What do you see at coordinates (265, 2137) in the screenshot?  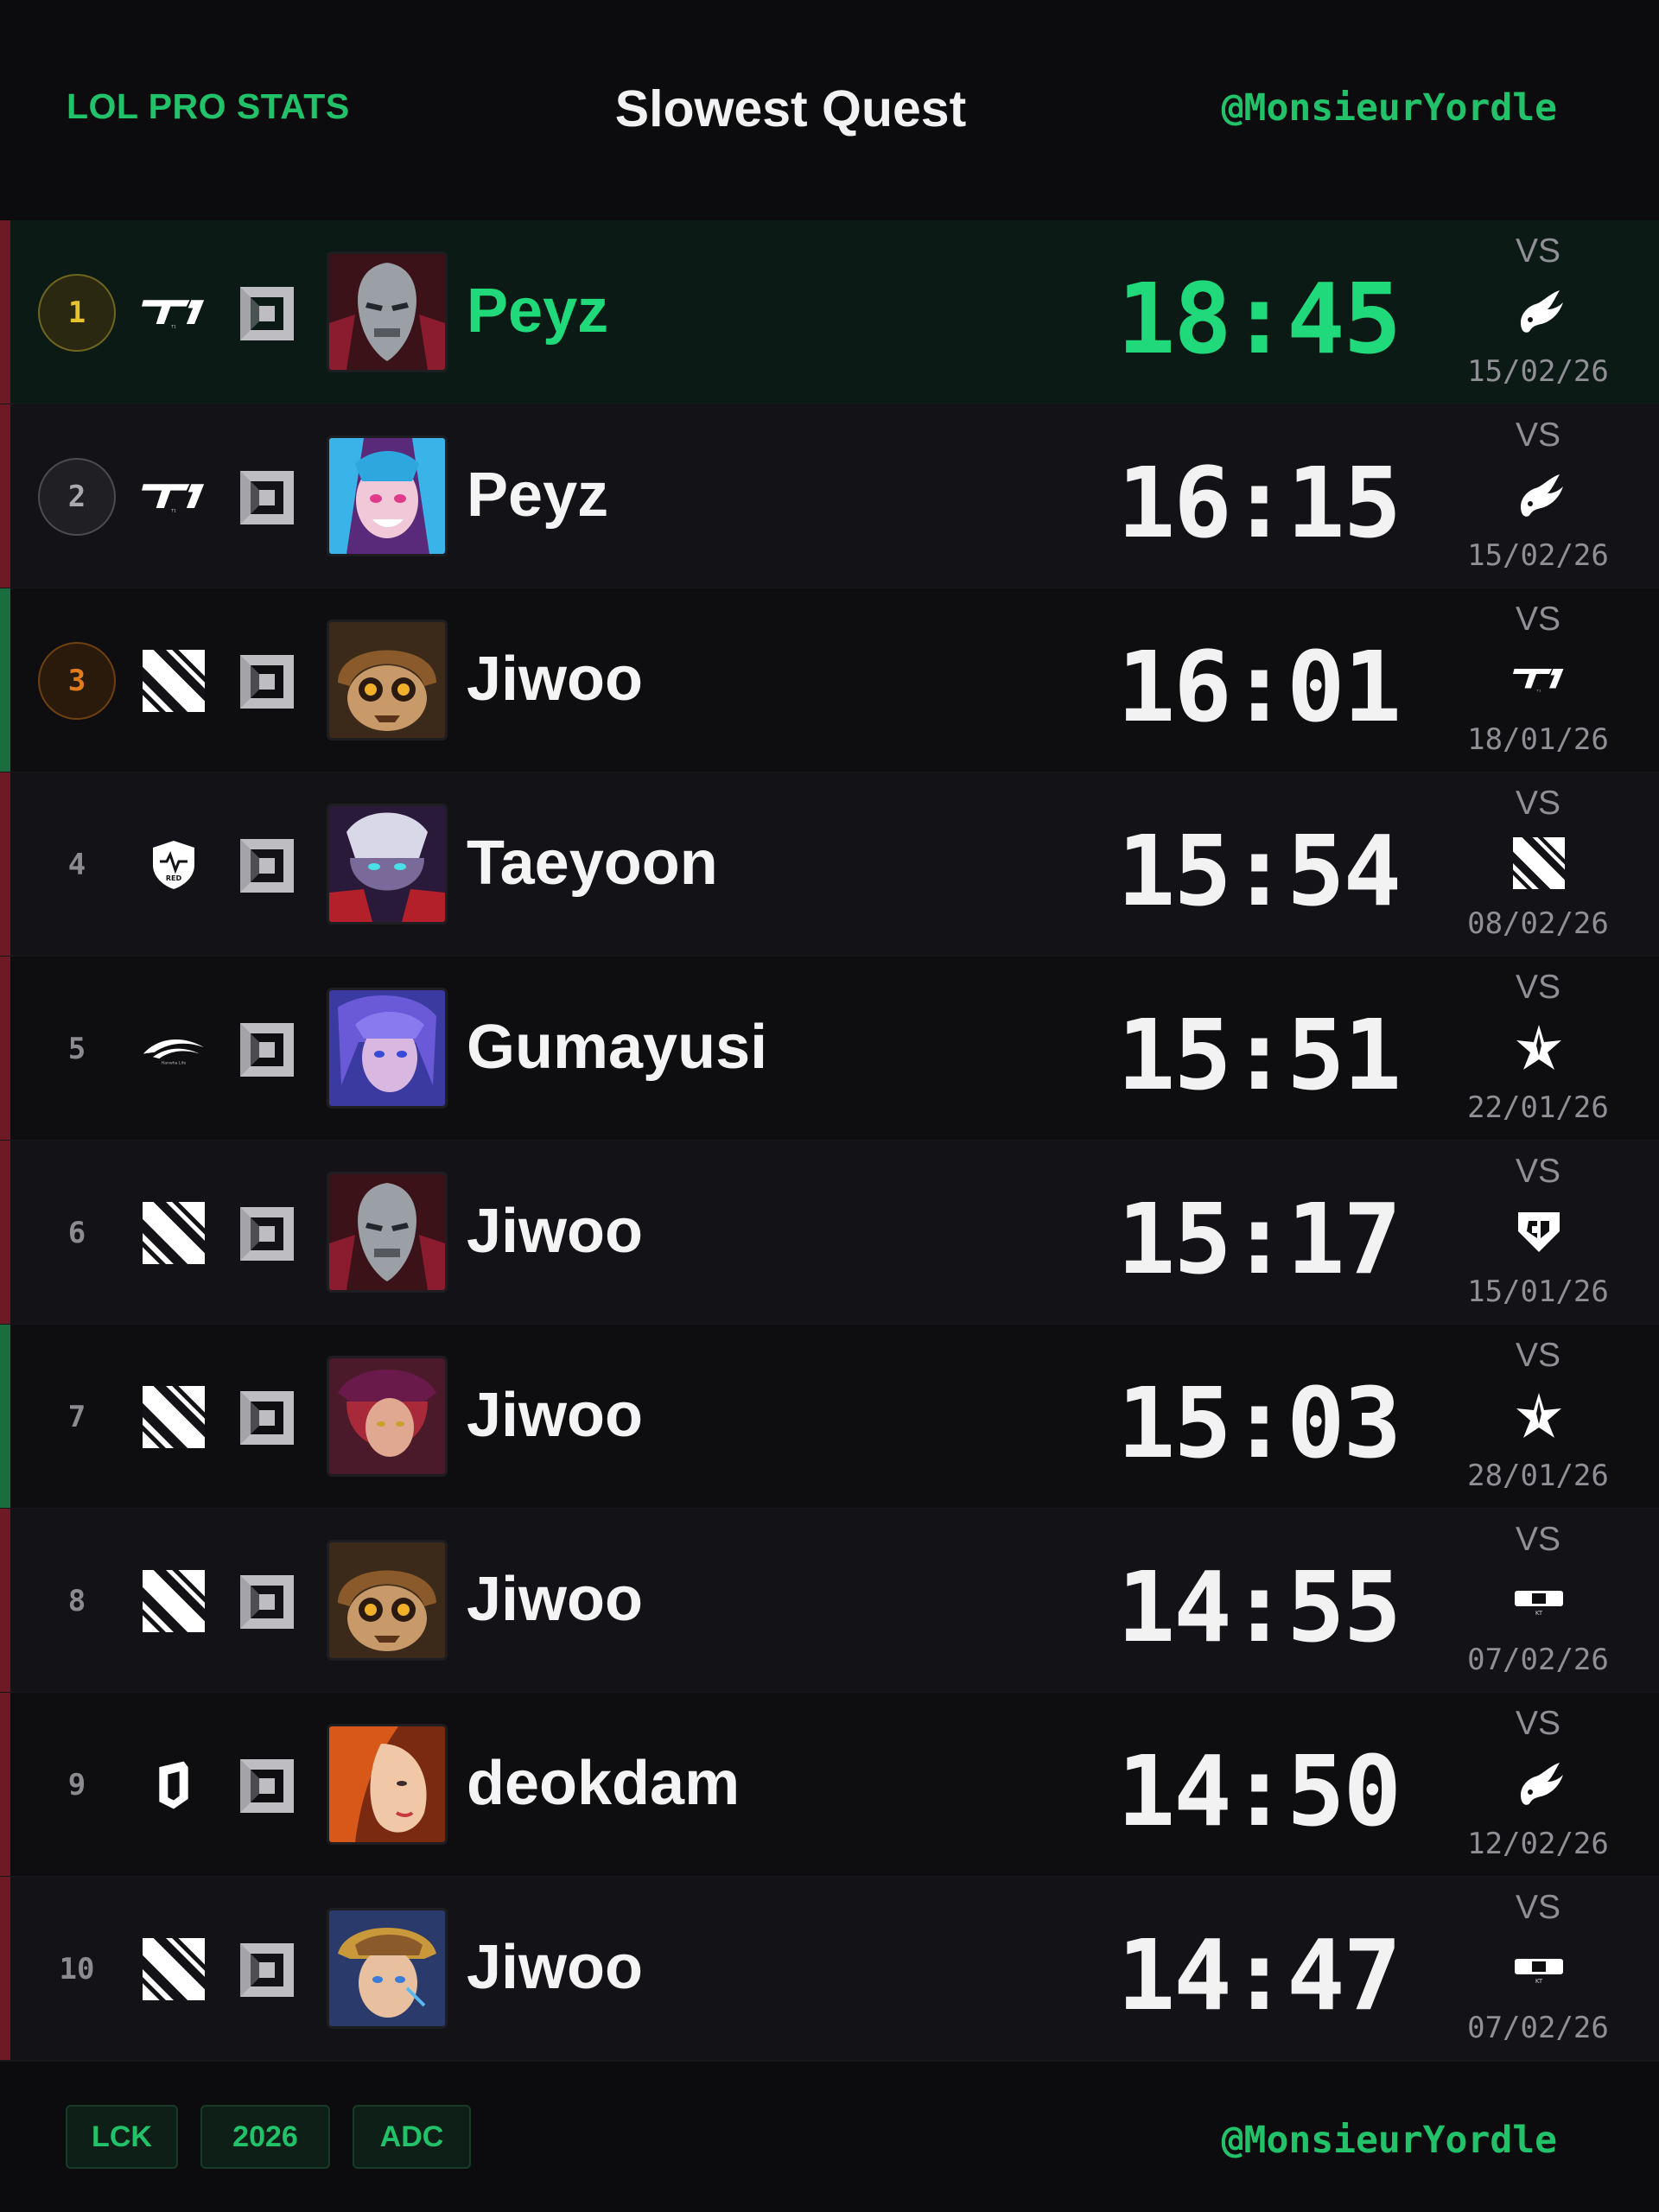 I see `year-tag: 2026` at bounding box center [265, 2137].